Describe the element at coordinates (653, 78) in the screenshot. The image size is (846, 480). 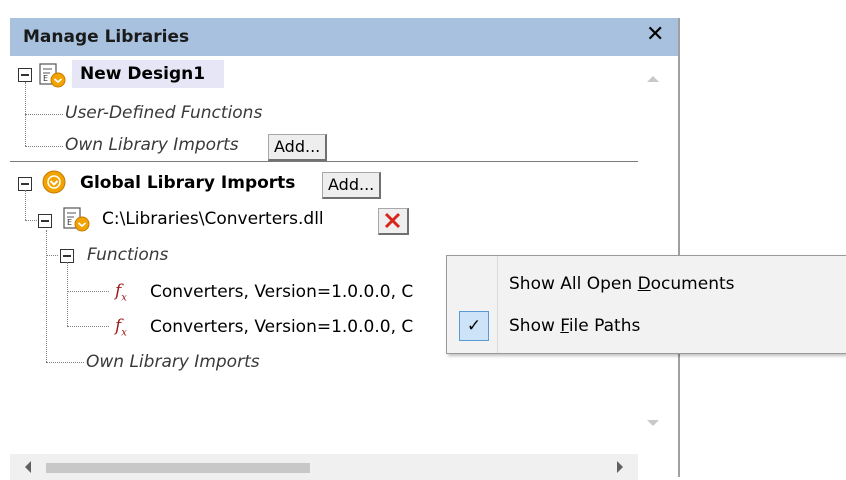
I see `scroll-up-icon` at that location.